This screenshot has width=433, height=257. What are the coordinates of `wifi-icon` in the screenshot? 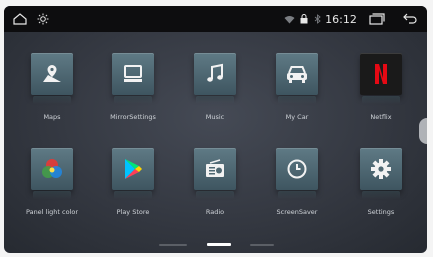 It's located at (289, 19).